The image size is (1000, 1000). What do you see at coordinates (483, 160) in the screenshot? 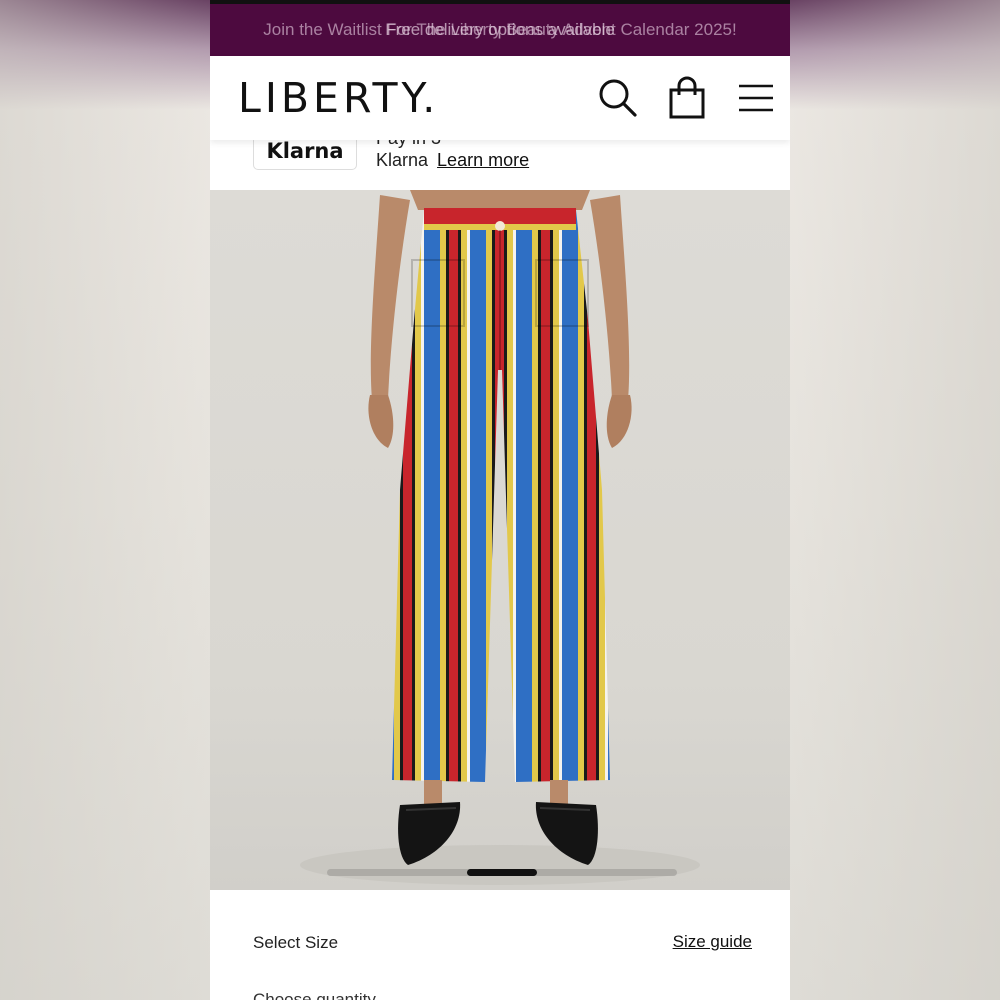
I see `klarna-learn-more-link: Learn more` at bounding box center [483, 160].